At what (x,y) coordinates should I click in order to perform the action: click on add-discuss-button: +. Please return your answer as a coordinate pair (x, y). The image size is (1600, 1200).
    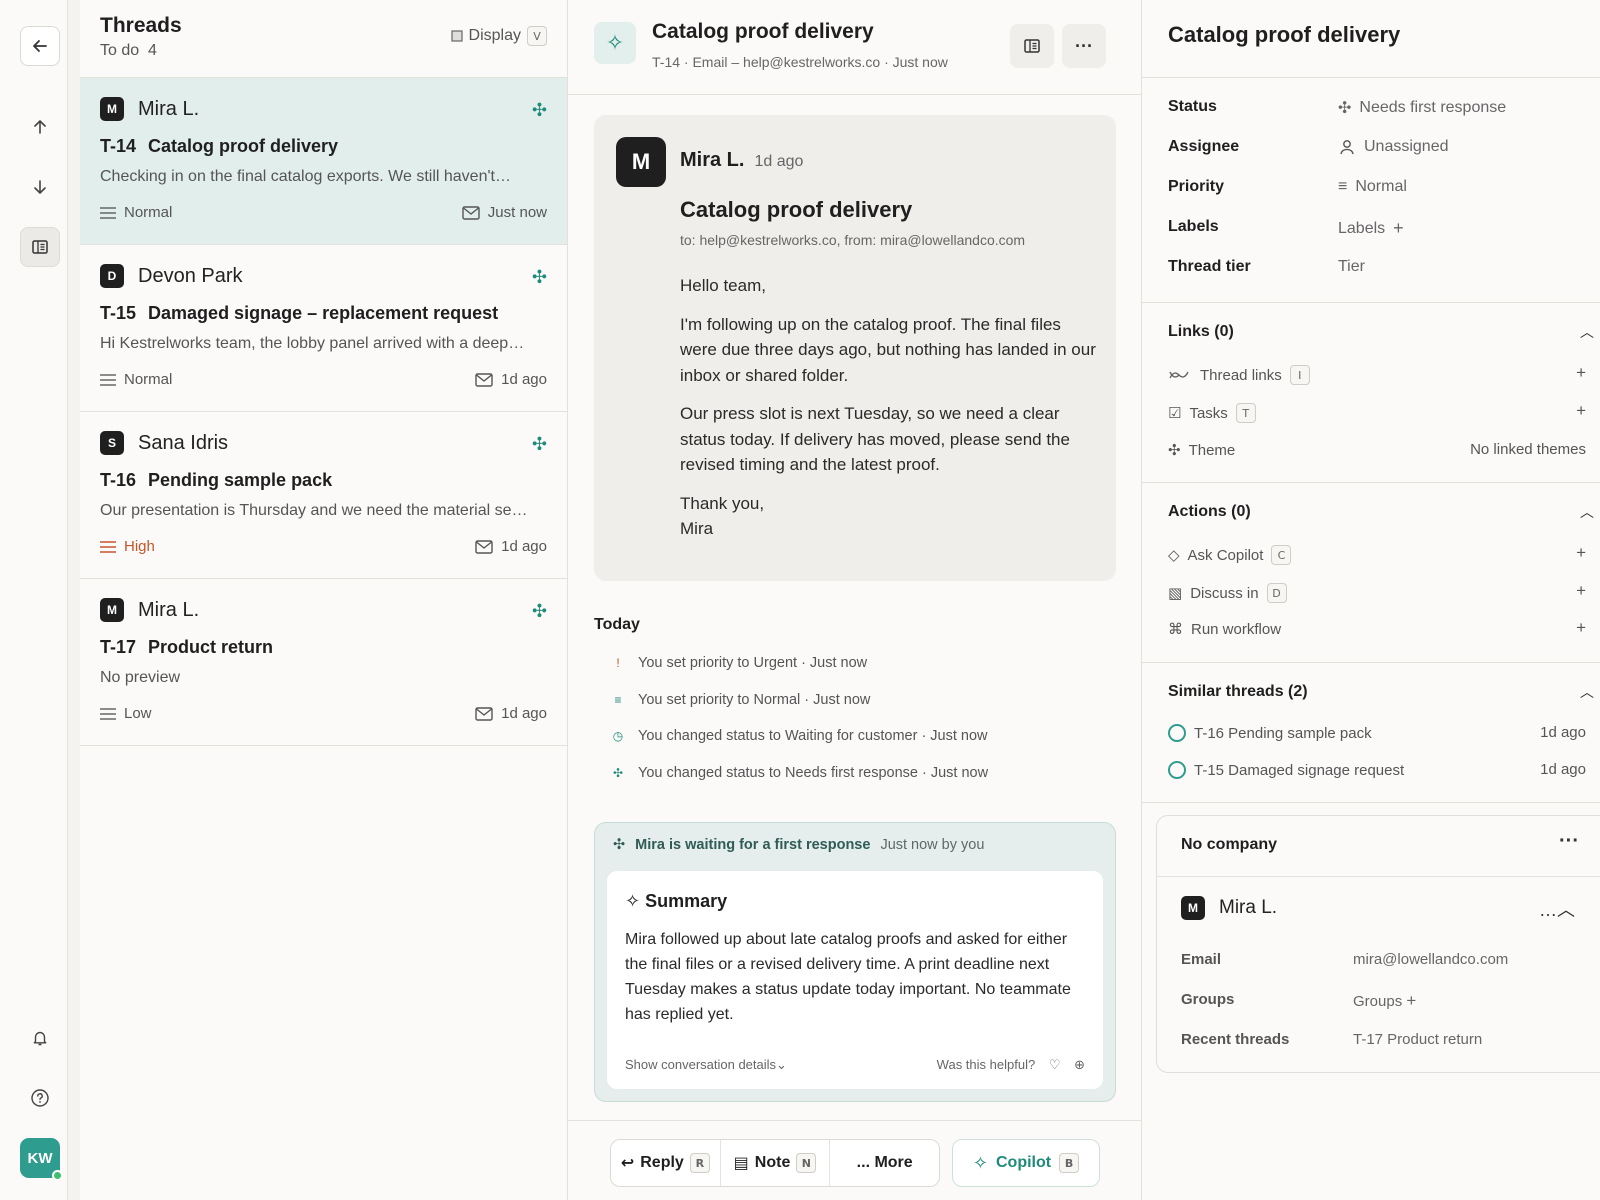
    Looking at the image, I should click on (1581, 591).